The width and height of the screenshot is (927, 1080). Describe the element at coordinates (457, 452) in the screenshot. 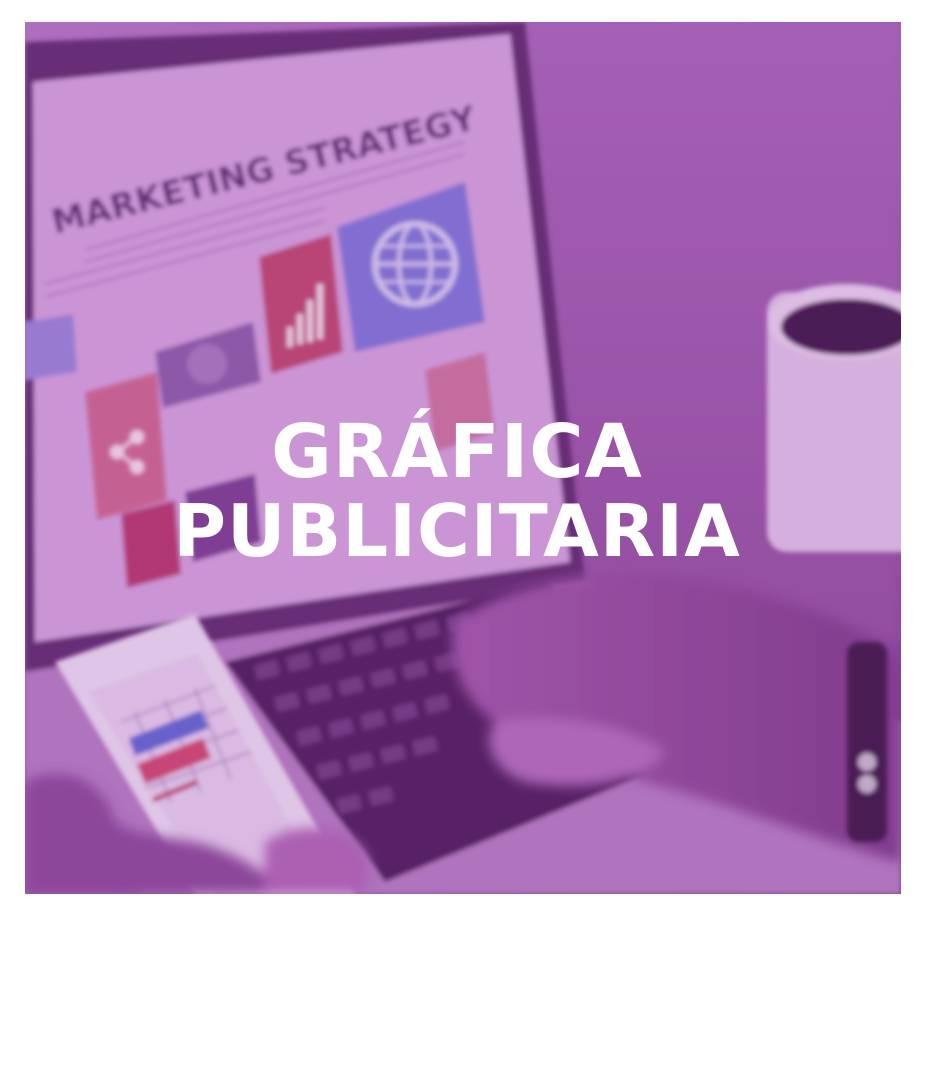

I see `title-line-1: GRÁFICA` at that location.